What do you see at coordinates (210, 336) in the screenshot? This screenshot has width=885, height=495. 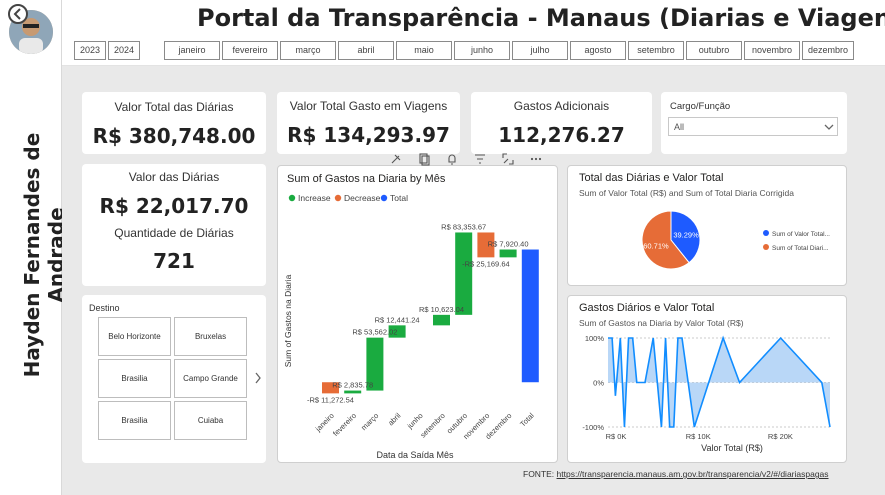 I see `destino-tile: Bruxelas` at bounding box center [210, 336].